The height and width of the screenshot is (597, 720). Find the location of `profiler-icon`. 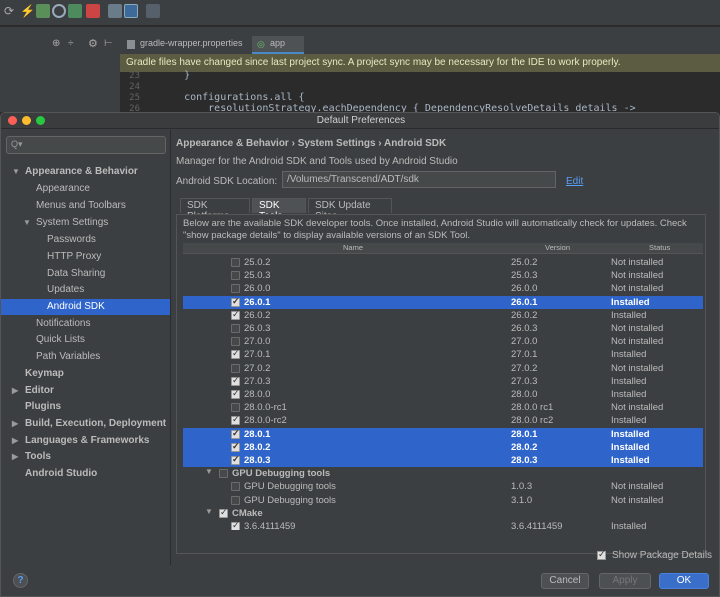

profiler-icon is located at coordinates (59, 11).